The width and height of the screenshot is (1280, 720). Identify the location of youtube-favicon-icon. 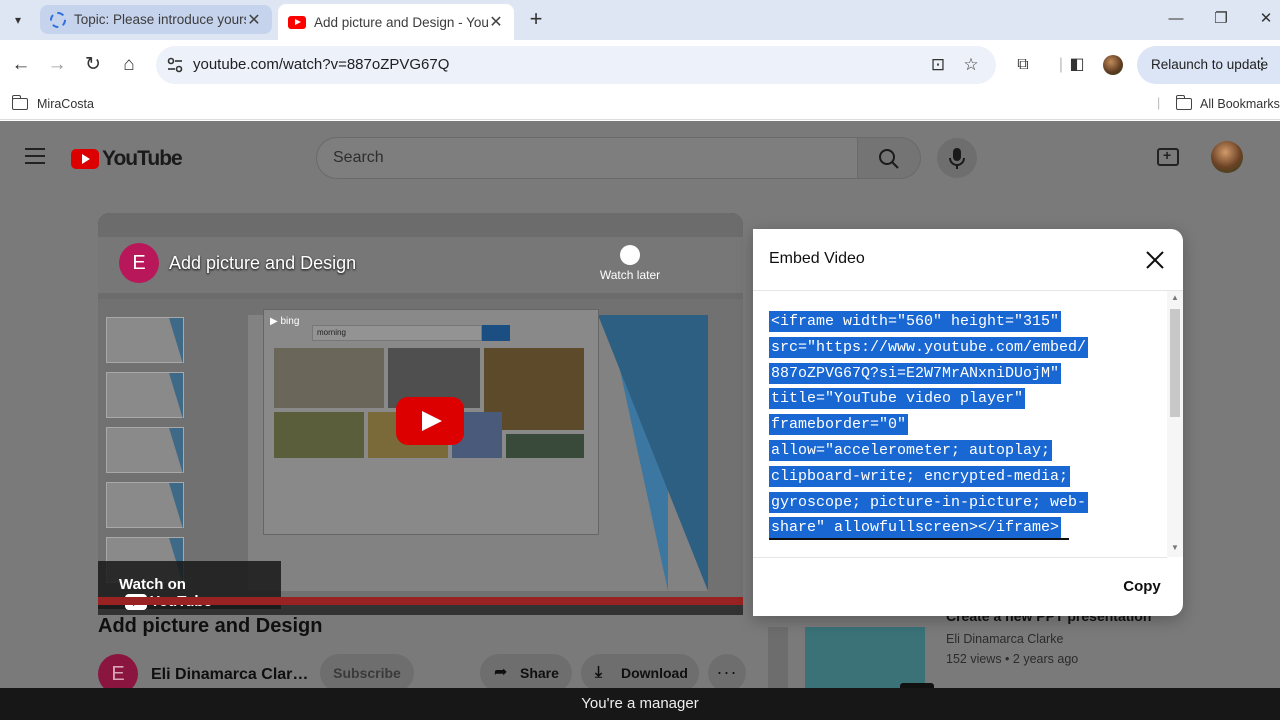
(297, 22).